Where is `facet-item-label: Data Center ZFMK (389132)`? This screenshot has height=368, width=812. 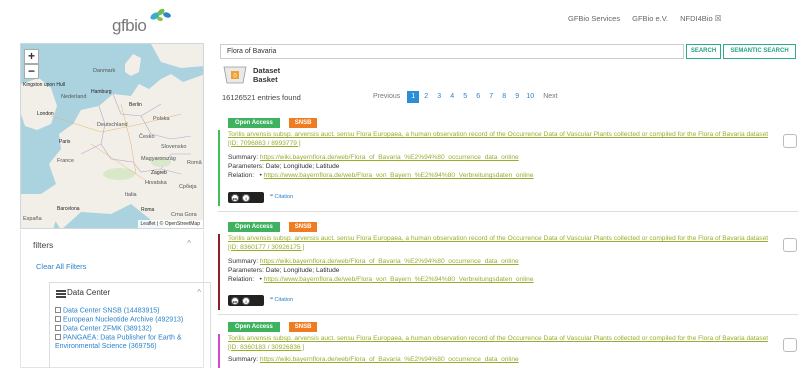
facet-item-label: Data Center ZFMK (389132) is located at coordinates (107, 329).